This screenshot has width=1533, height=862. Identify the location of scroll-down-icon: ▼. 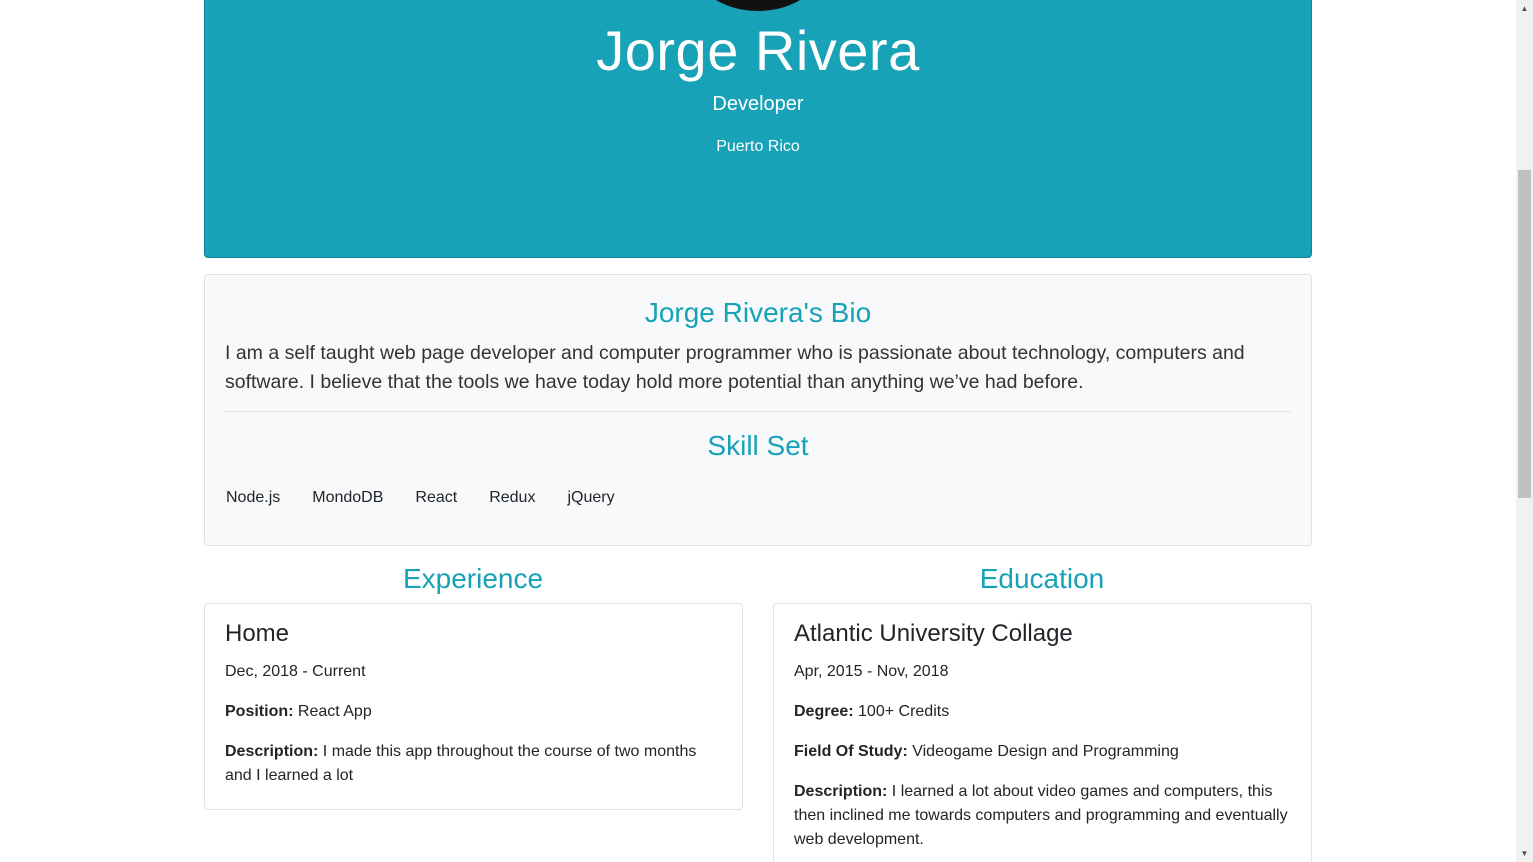
(1524, 853).